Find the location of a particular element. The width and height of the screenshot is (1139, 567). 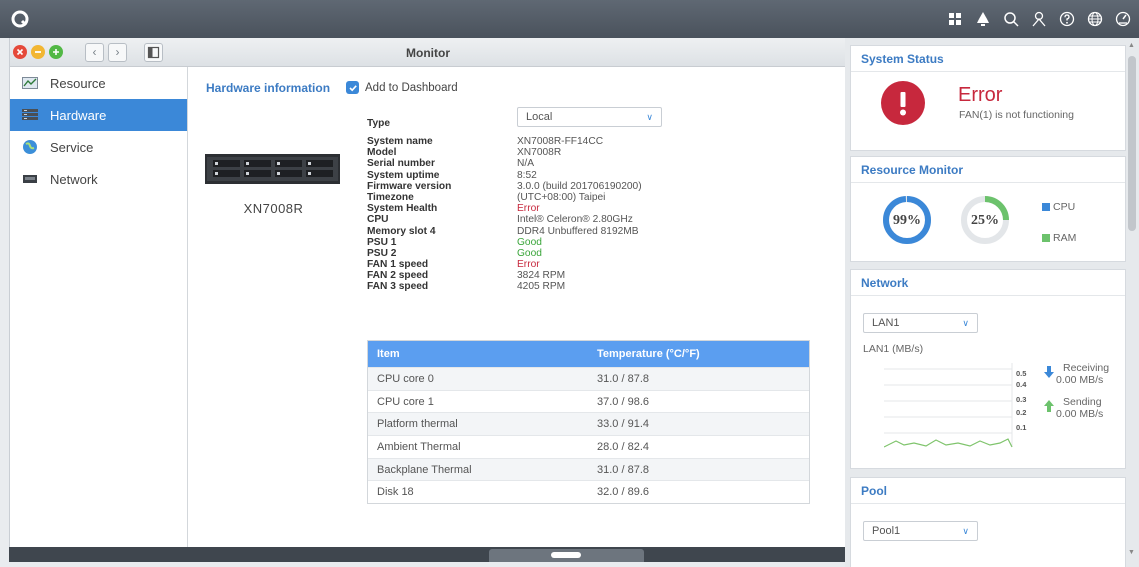

network-chart is located at coordinates (948, 405).